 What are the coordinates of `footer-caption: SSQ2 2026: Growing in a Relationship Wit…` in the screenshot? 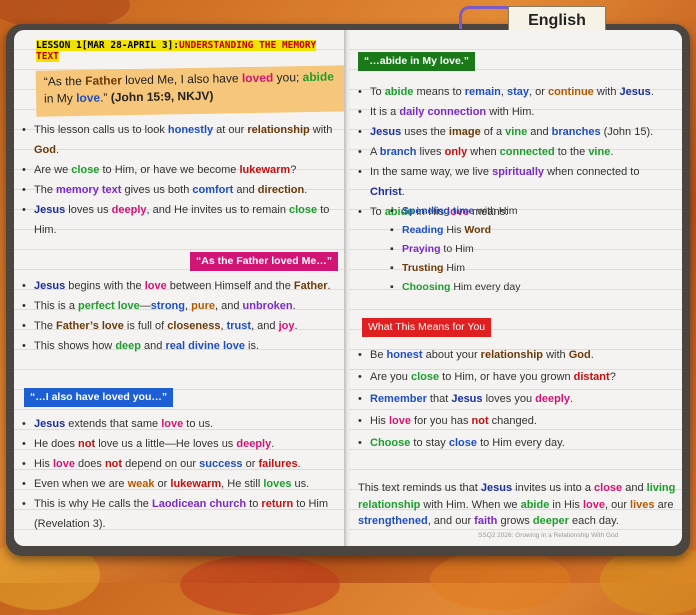 It's located at (548, 535).